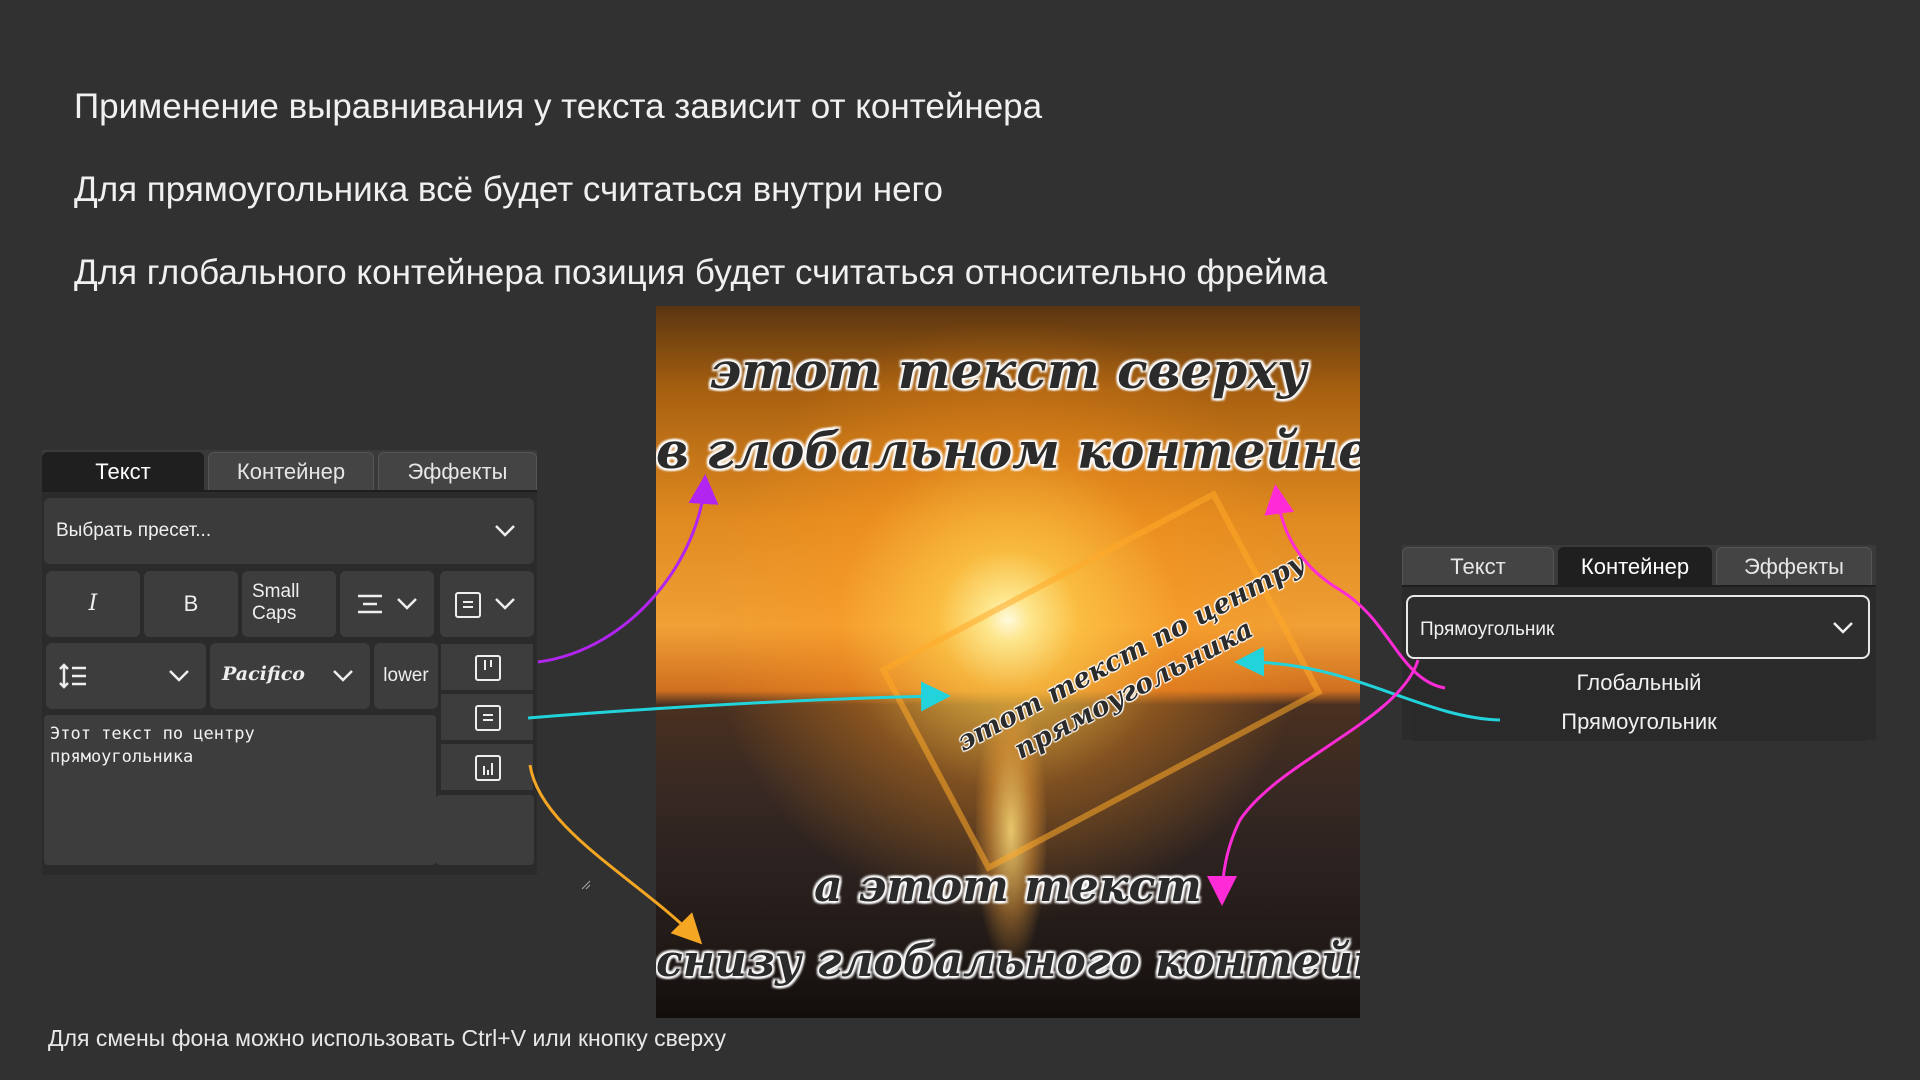 This screenshot has height=1080, width=1920. I want to click on italic-button: I, so click(93, 604).